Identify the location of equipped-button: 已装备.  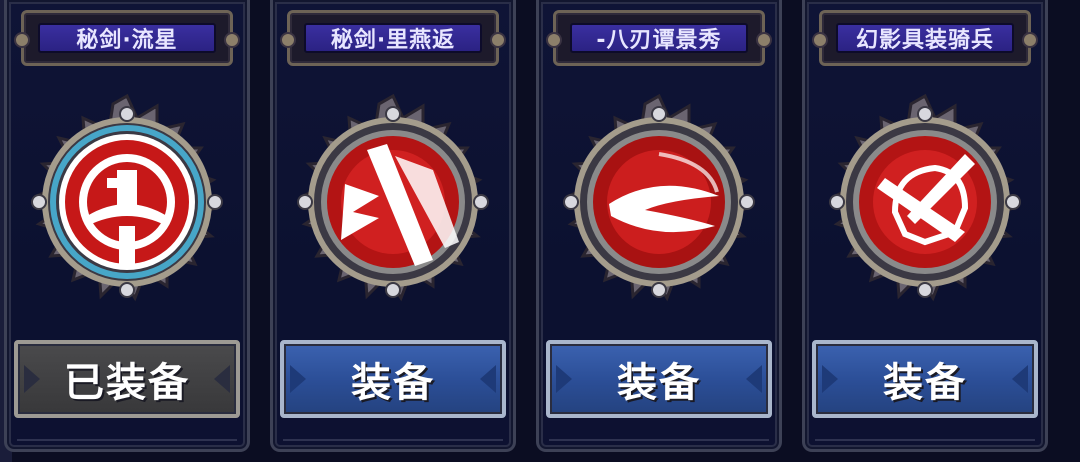
(127, 379).